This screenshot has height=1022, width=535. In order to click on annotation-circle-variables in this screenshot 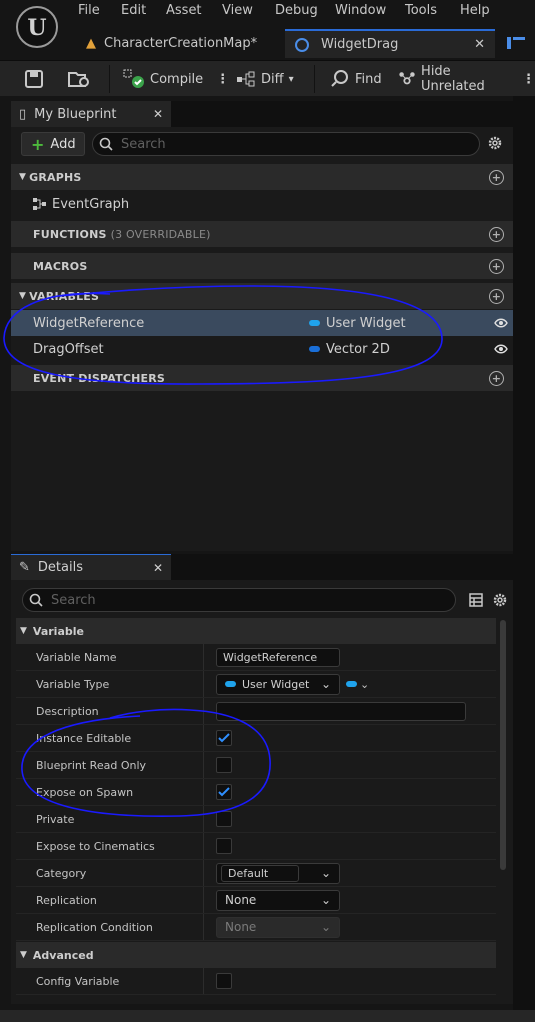, I will do `click(223, 335)`.